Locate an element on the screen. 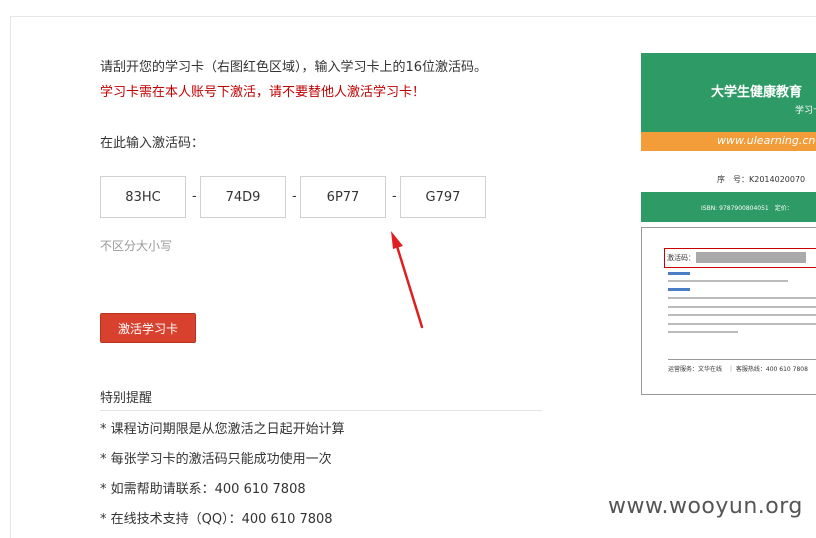 This screenshot has height=538, width=816. tips-title: 特别提醒 is located at coordinates (126, 398).